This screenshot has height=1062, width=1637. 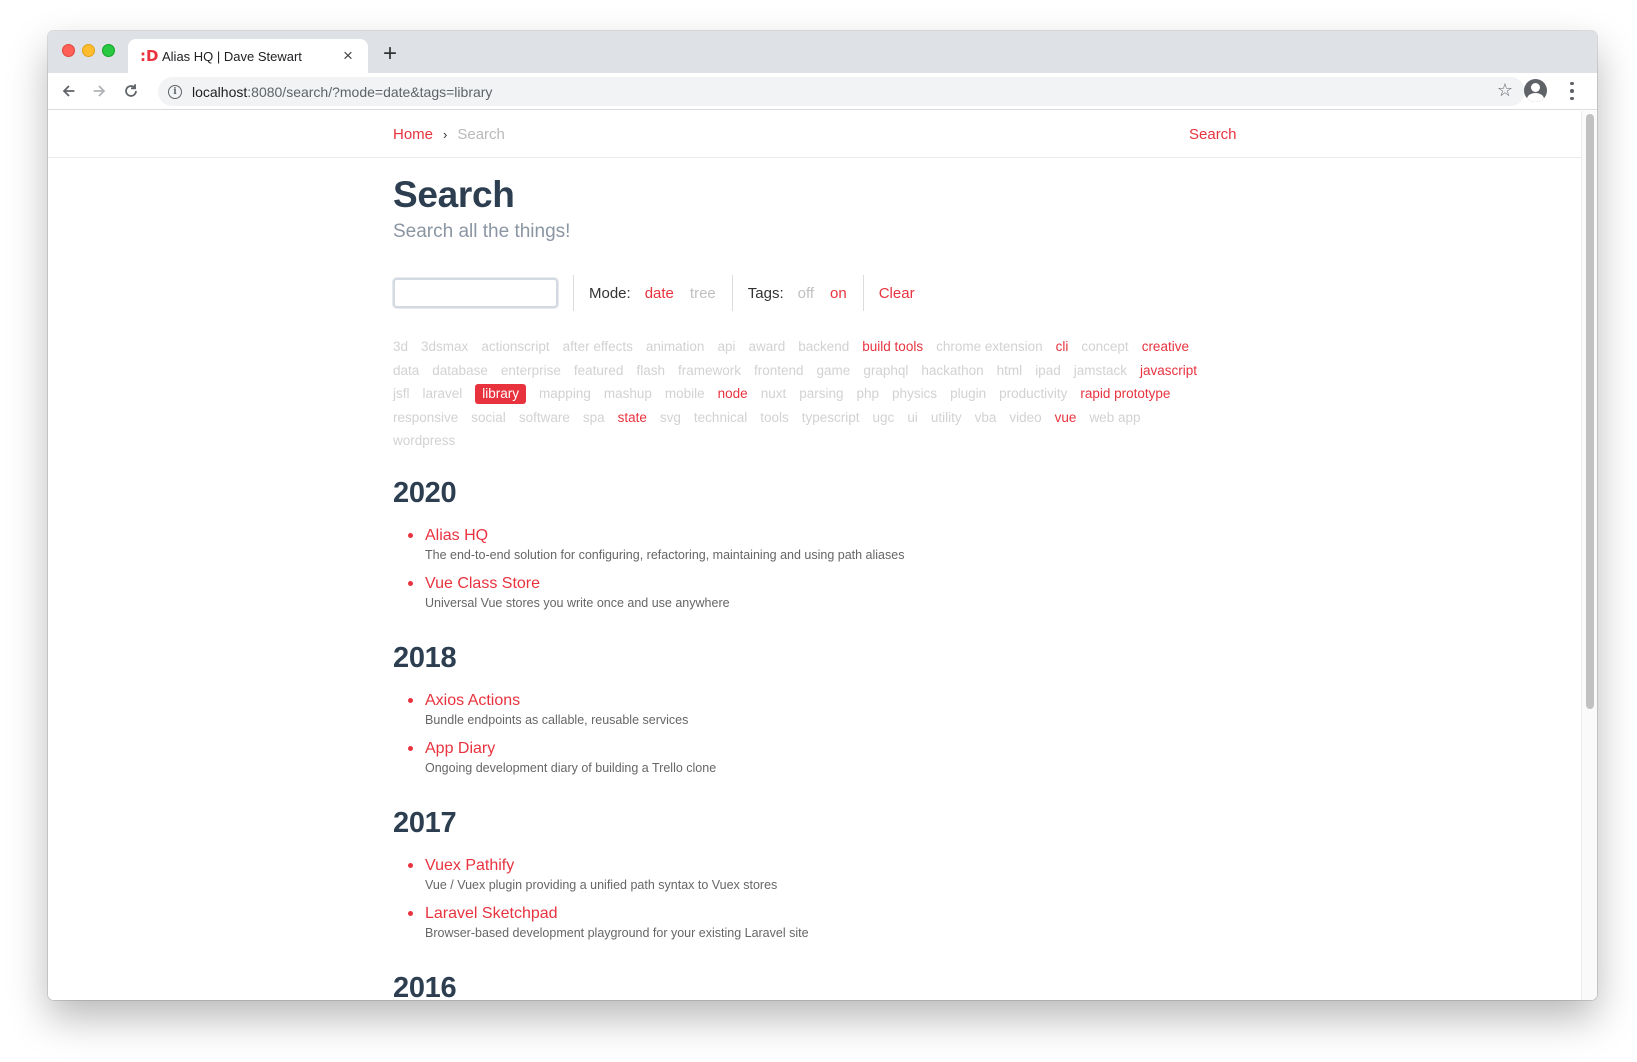 What do you see at coordinates (69, 91) in the screenshot?
I see `back-arrow-icon` at bounding box center [69, 91].